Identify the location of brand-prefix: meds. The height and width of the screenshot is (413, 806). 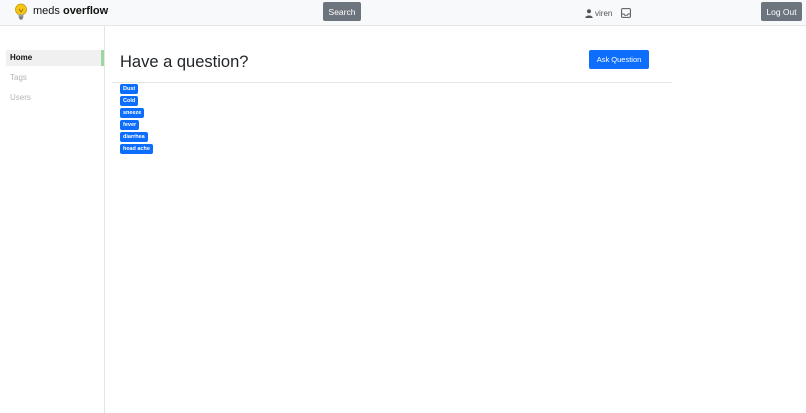
(46, 11).